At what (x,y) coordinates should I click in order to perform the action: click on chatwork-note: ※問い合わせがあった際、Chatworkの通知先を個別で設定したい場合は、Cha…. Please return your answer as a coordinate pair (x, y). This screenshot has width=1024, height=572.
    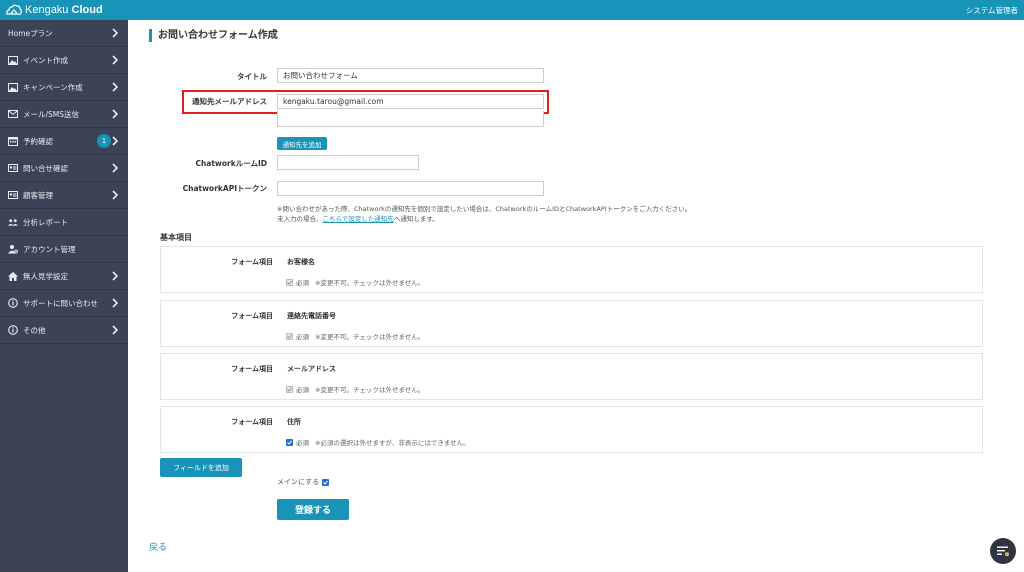
    Looking at the image, I should click on (484, 209).